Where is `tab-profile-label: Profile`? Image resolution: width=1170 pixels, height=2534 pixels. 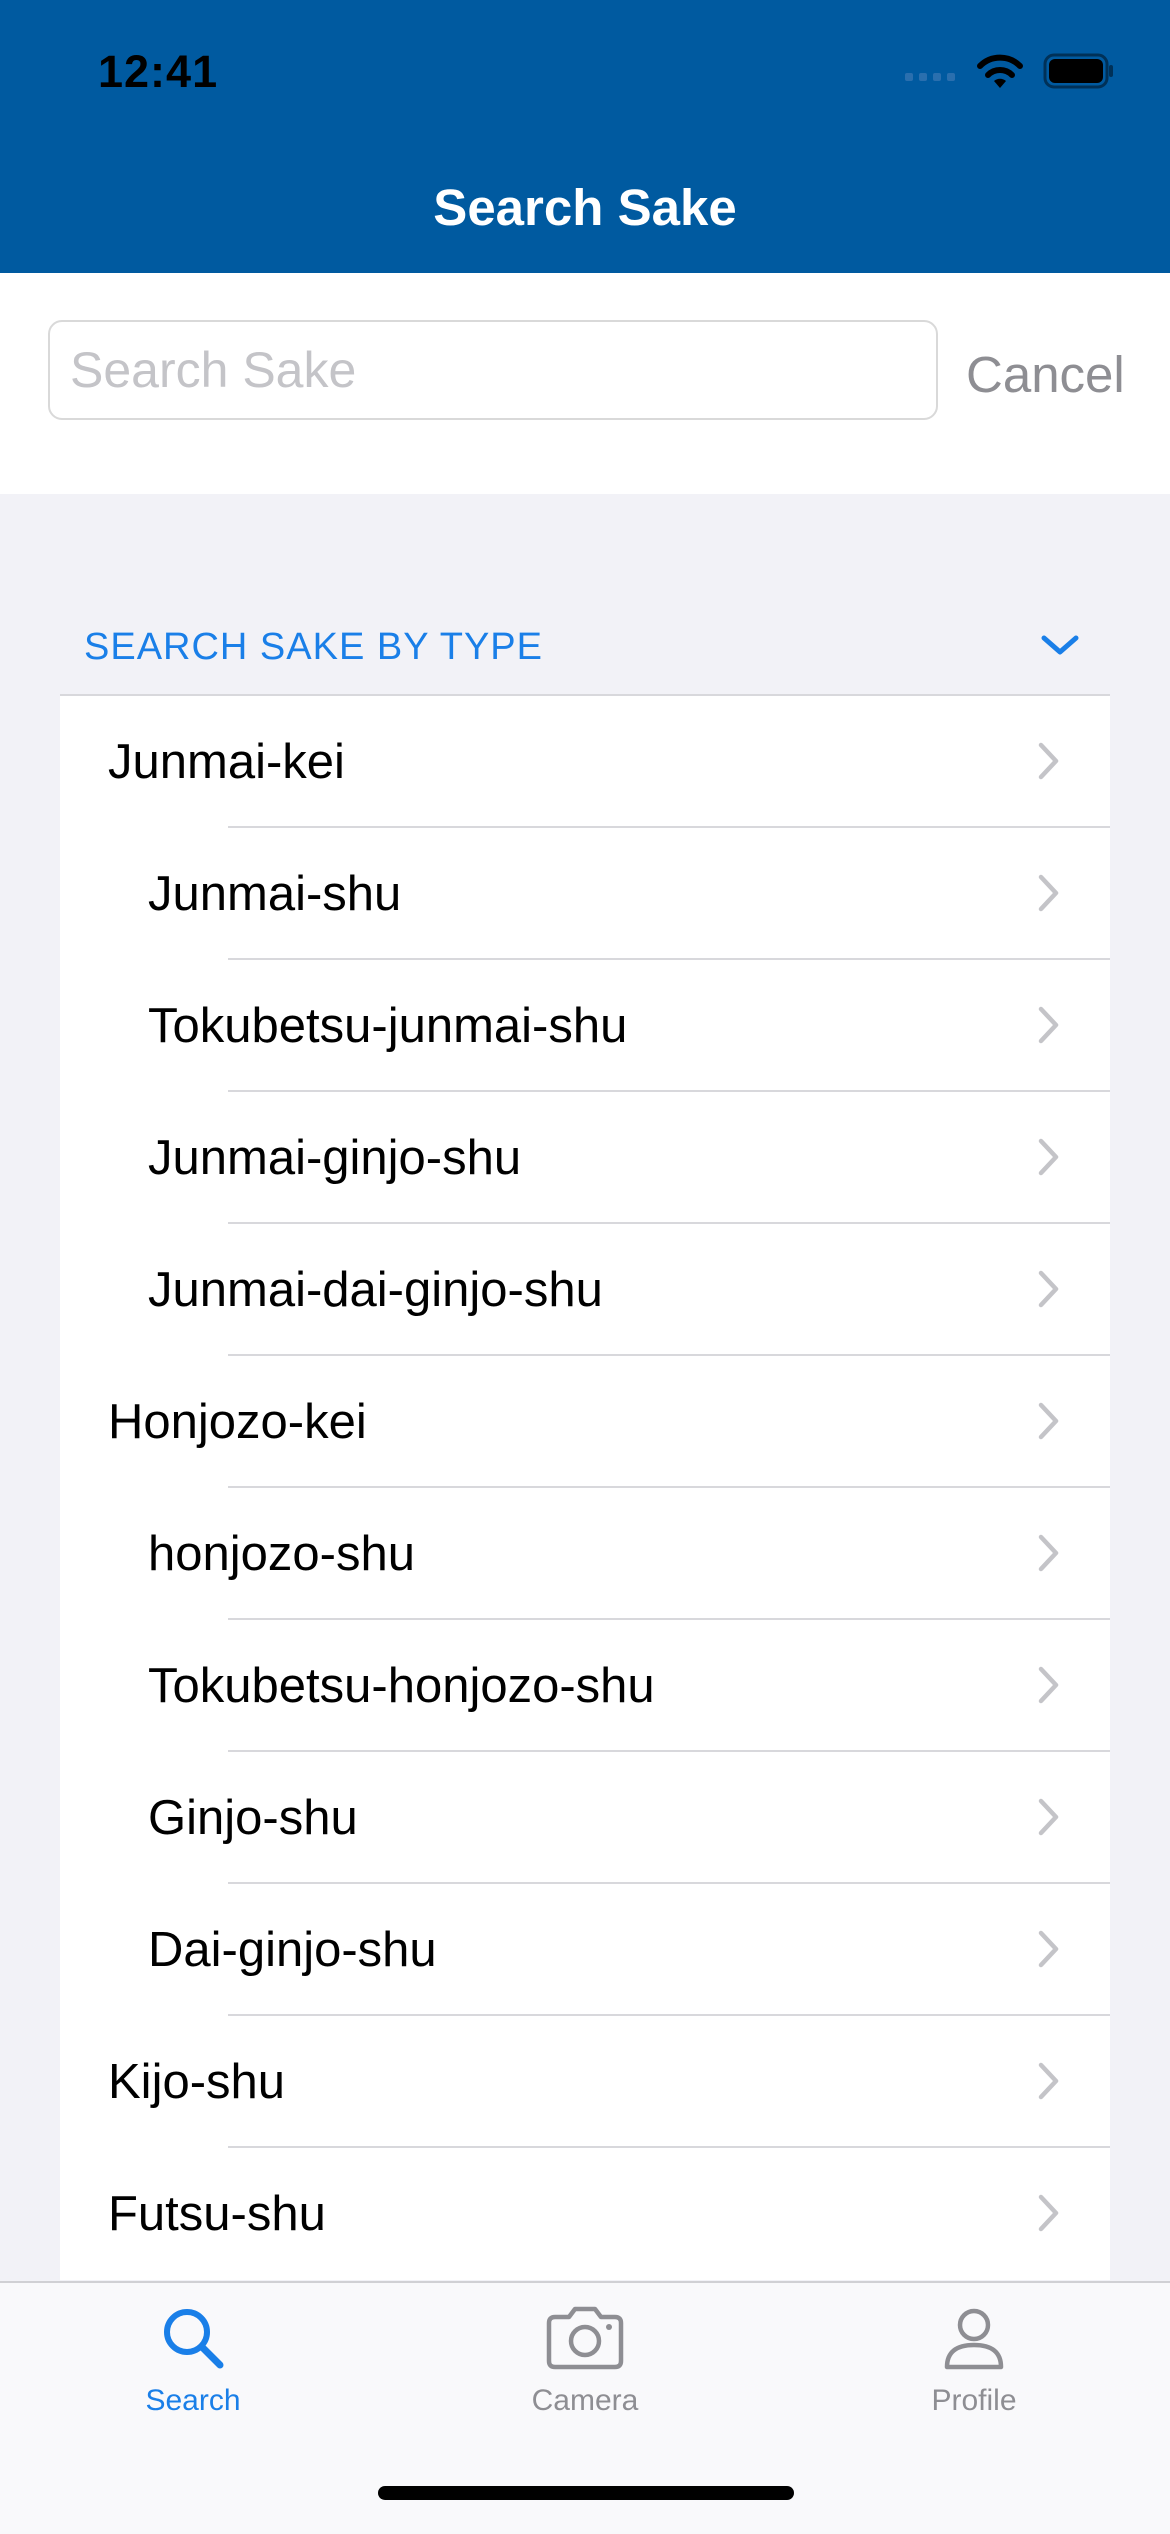 tab-profile-label: Profile is located at coordinates (974, 2400).